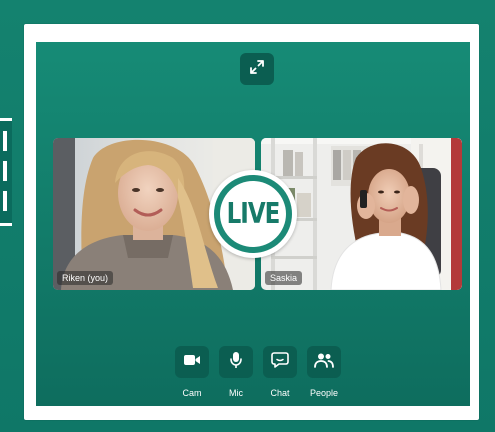 The image size is (495, 432). I want to click on live-badge: LIVE, so click(253, 214).